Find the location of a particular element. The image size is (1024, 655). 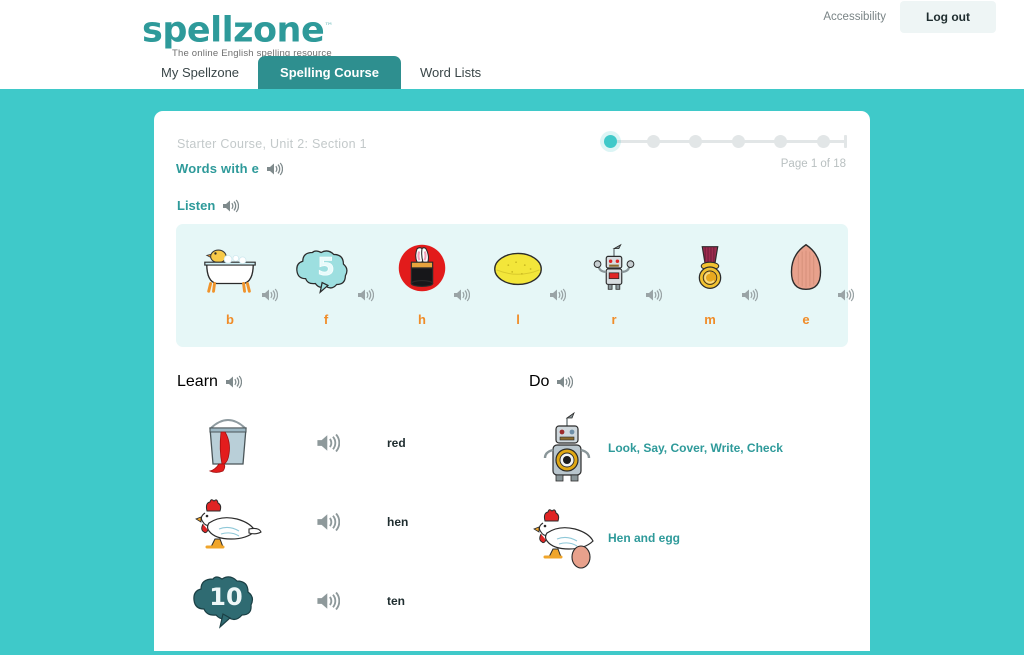

tab-spelling-course: Spelling Course is located at coordinates (330, 72).